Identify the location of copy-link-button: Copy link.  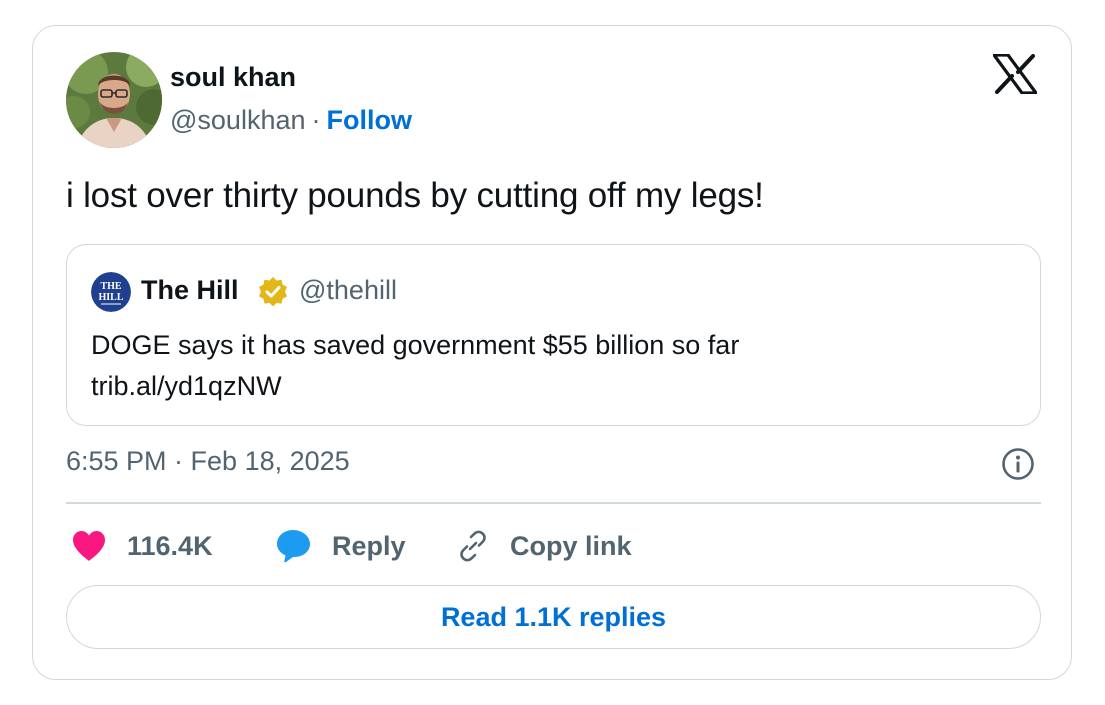
(544, 546).